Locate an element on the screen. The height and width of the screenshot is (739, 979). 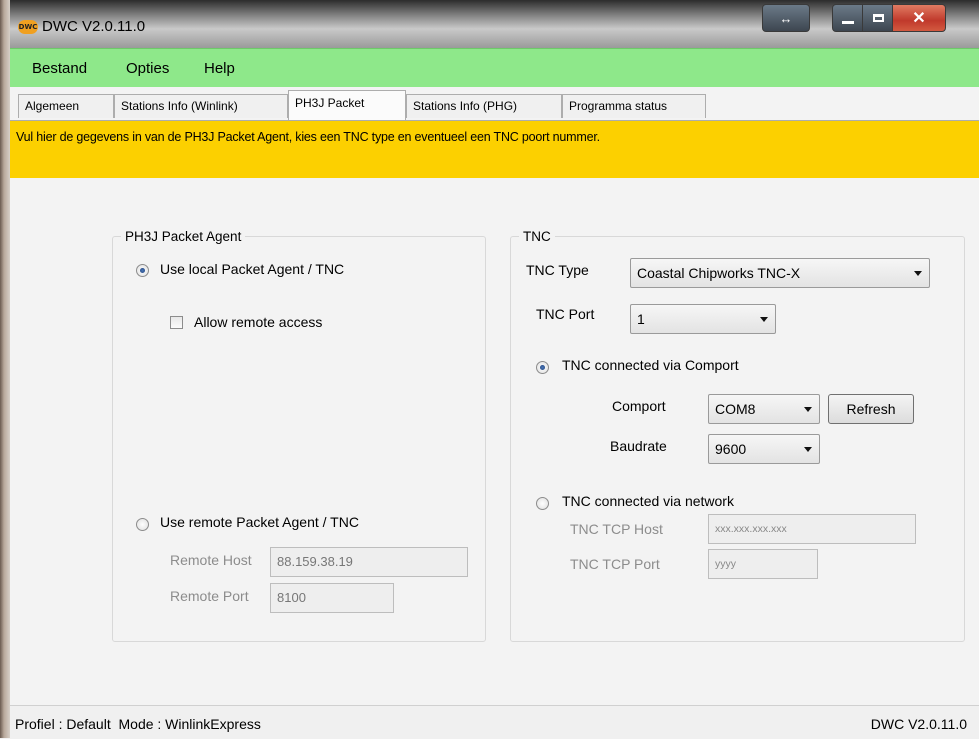
comport-radio-label: TNC connected via Comport is located at coordinates (650, 365).